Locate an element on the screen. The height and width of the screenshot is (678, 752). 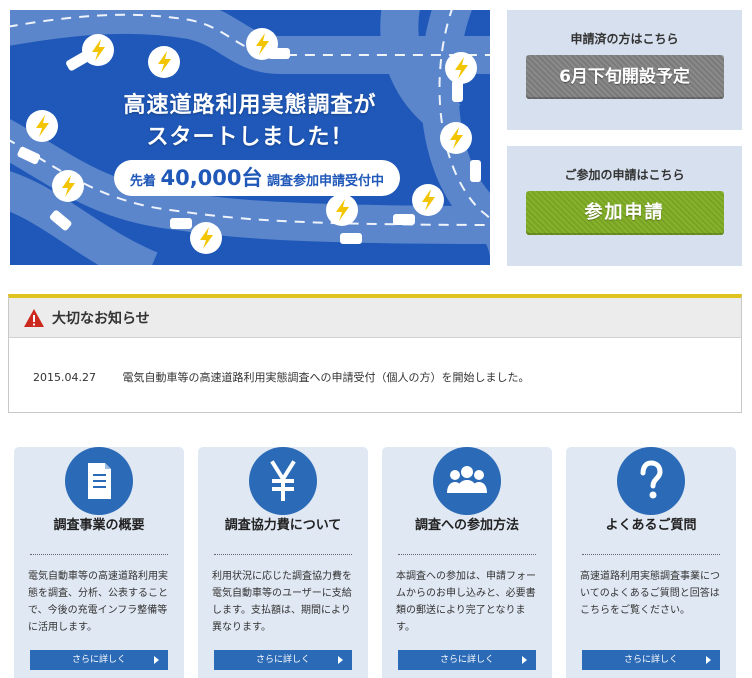
card-title: よくあるご質問 is located at coordinates (651, 525).